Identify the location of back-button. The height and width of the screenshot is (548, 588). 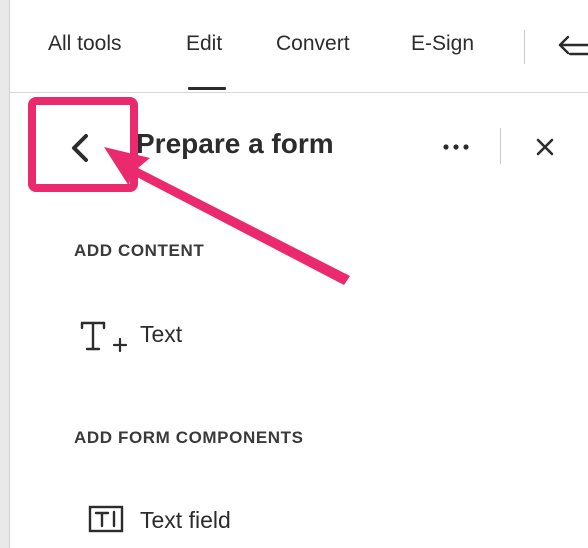
(82, 148).